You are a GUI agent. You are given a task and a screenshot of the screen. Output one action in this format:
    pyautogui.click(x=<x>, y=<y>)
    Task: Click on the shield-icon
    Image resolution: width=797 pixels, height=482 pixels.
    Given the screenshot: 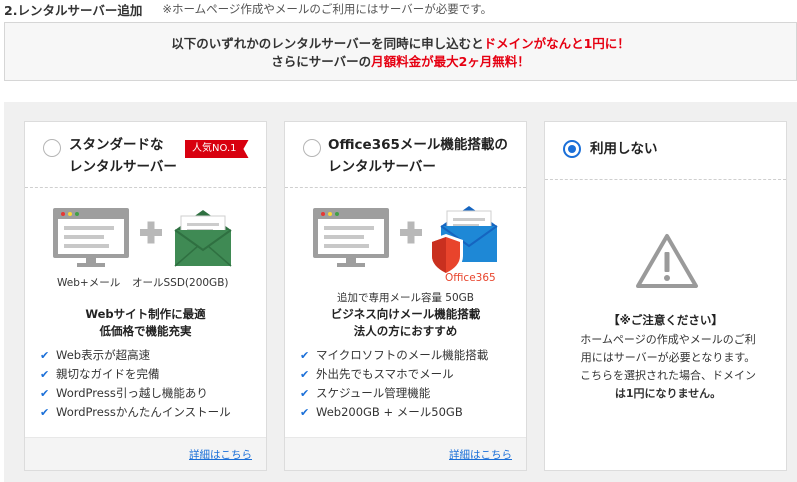 What is the action you would take?
    pyautogui.click(x=446, y=255)
    